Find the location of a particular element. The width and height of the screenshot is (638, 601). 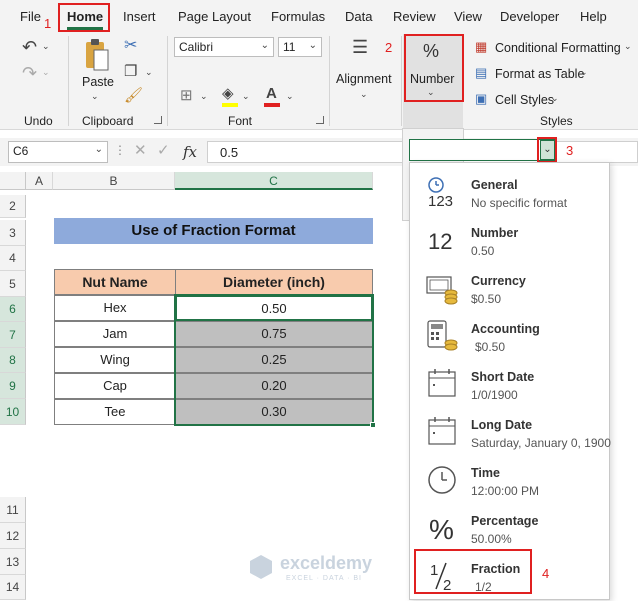

format-option-currency: Currency $0.50 is located at coordinates (509, 289).